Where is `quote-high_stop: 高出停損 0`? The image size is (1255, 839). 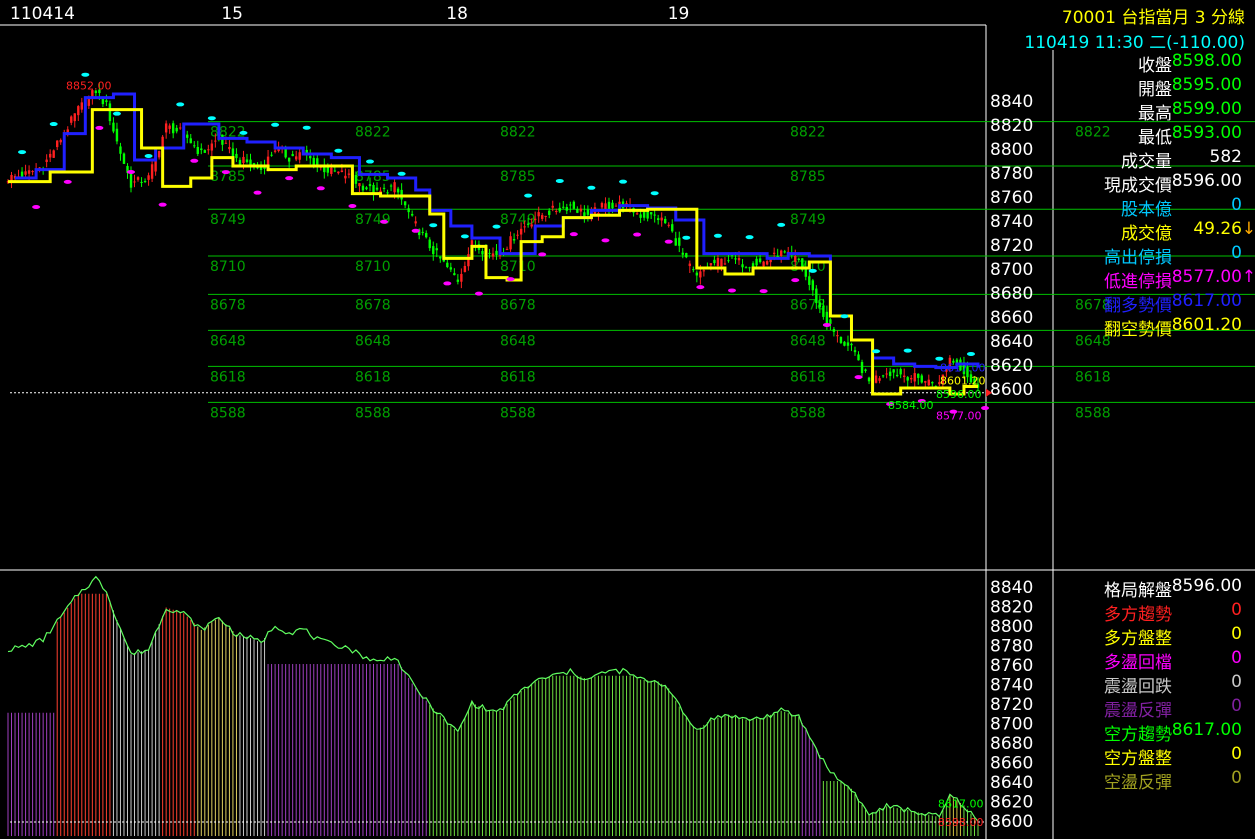 quote-high_stop: 高出停損 0 is located at coordinates (1154, 255).